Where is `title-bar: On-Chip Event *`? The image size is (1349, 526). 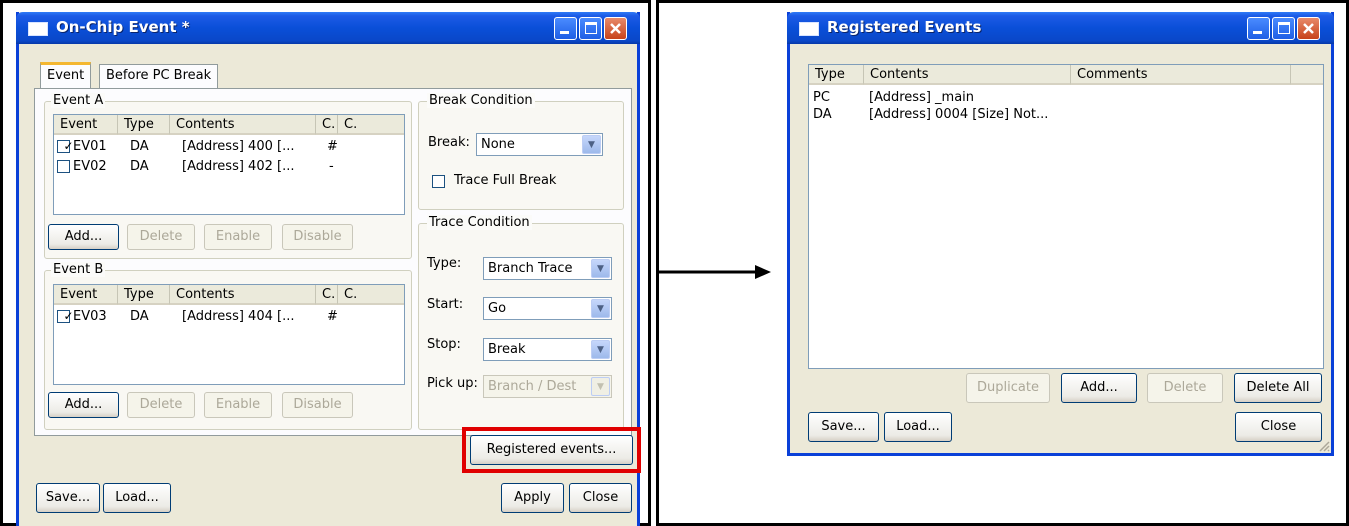
title-bar: On-Chip Event * is located at coordinates (328, 28).